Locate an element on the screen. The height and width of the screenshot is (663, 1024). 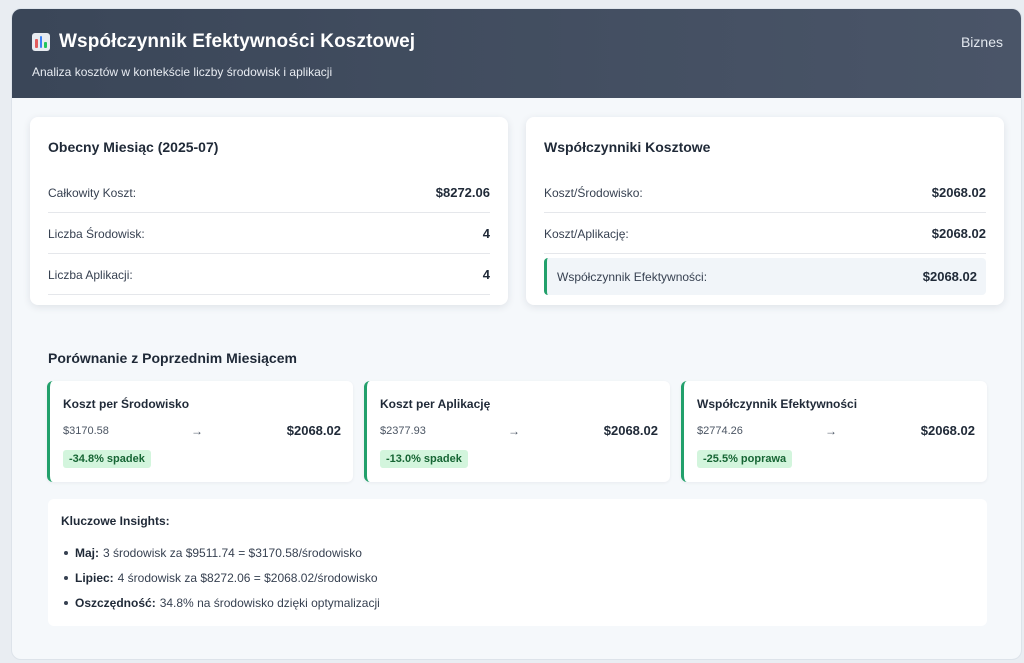
row-label: Koszt/Środowisko: is located at coordinates (593, 192).